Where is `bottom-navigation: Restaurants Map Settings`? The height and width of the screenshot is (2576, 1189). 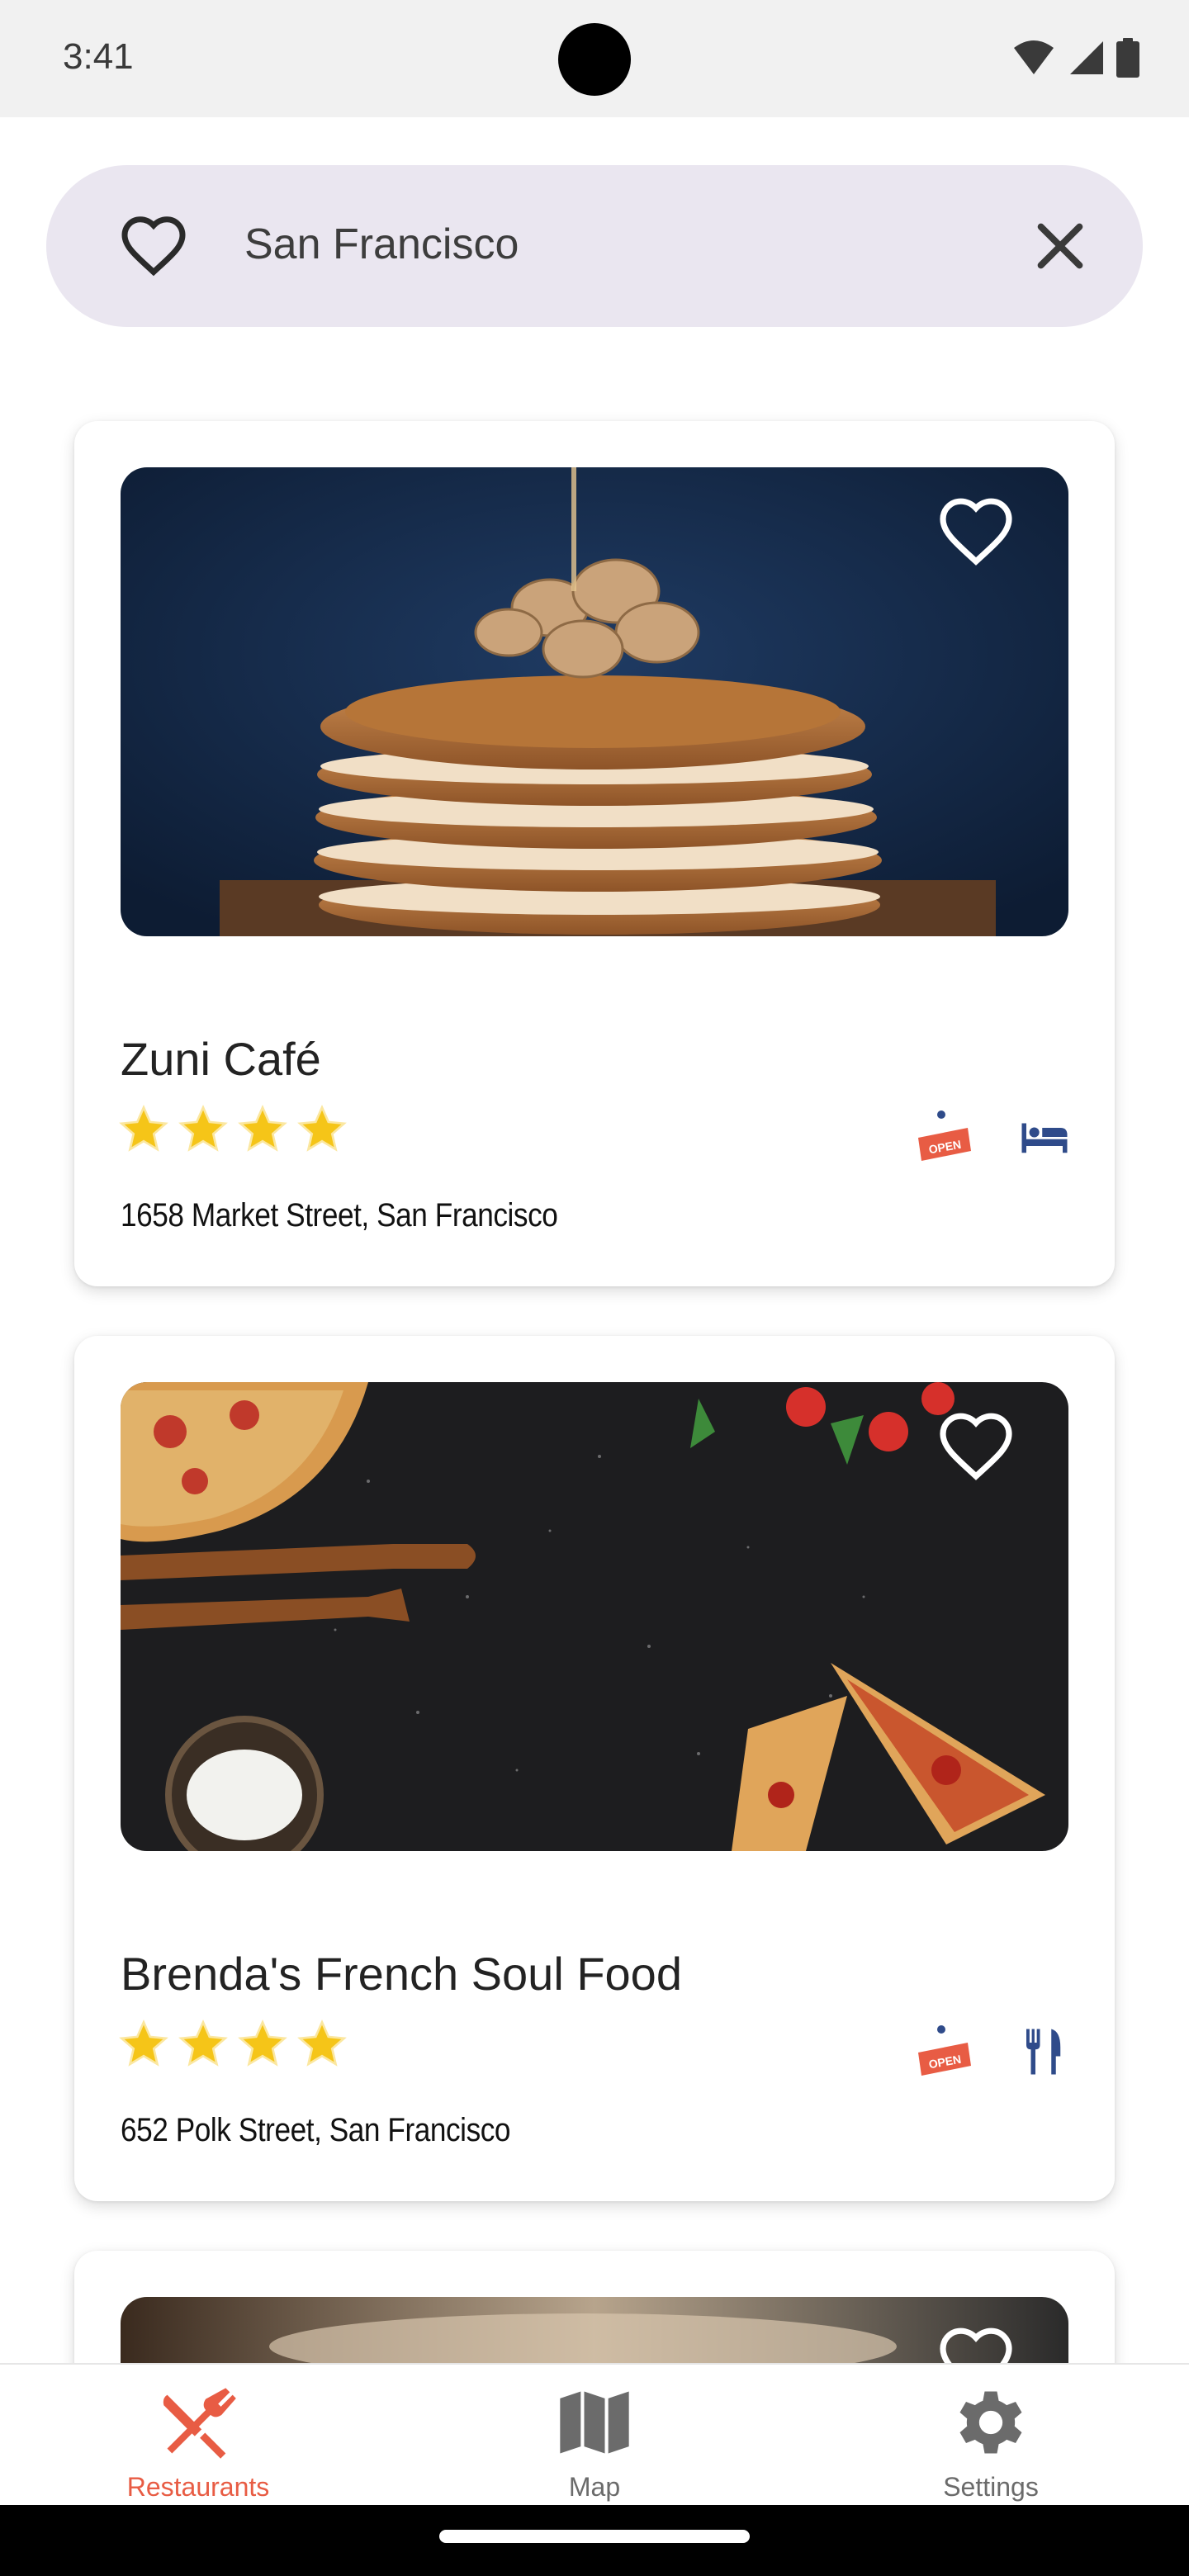 bottom-navigation: Restaurants Map Settings is located at coordinates (594, 2434).